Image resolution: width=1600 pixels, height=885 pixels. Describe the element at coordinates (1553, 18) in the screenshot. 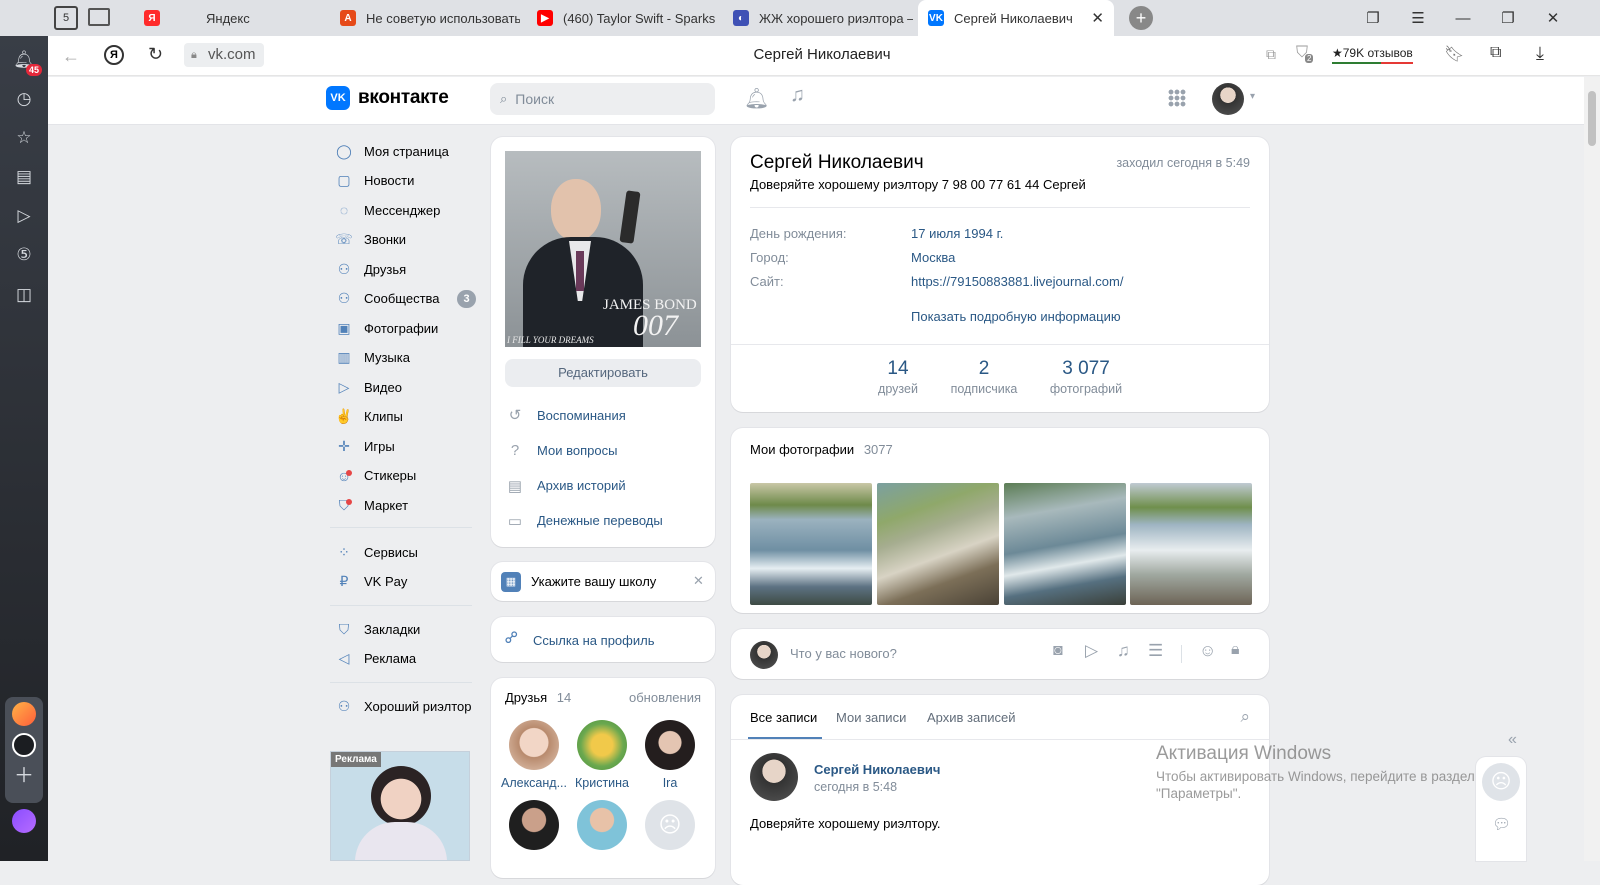

I see `close-window-icon: ✕` at that location.